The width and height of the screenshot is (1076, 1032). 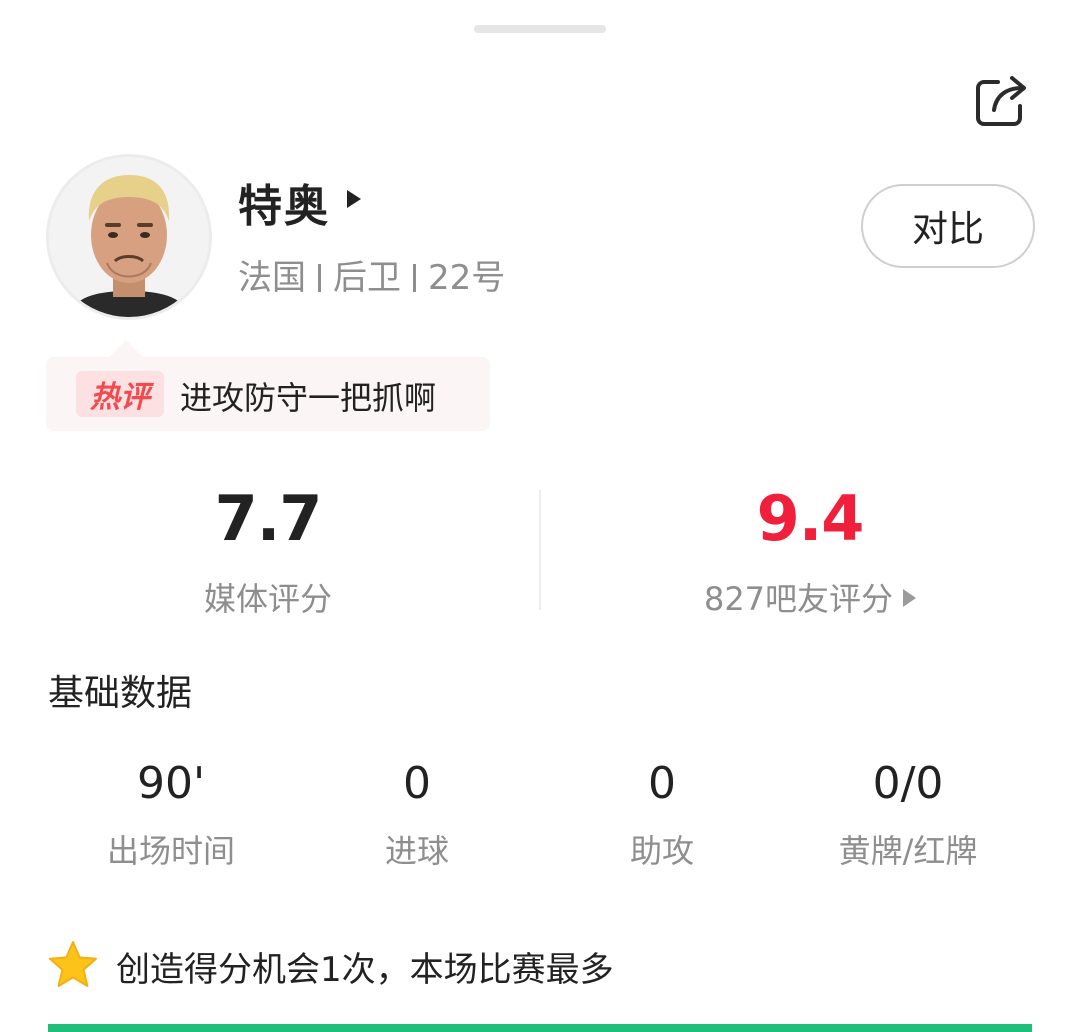 I want to click on player-country: 法国, so click(x=272, y=278).